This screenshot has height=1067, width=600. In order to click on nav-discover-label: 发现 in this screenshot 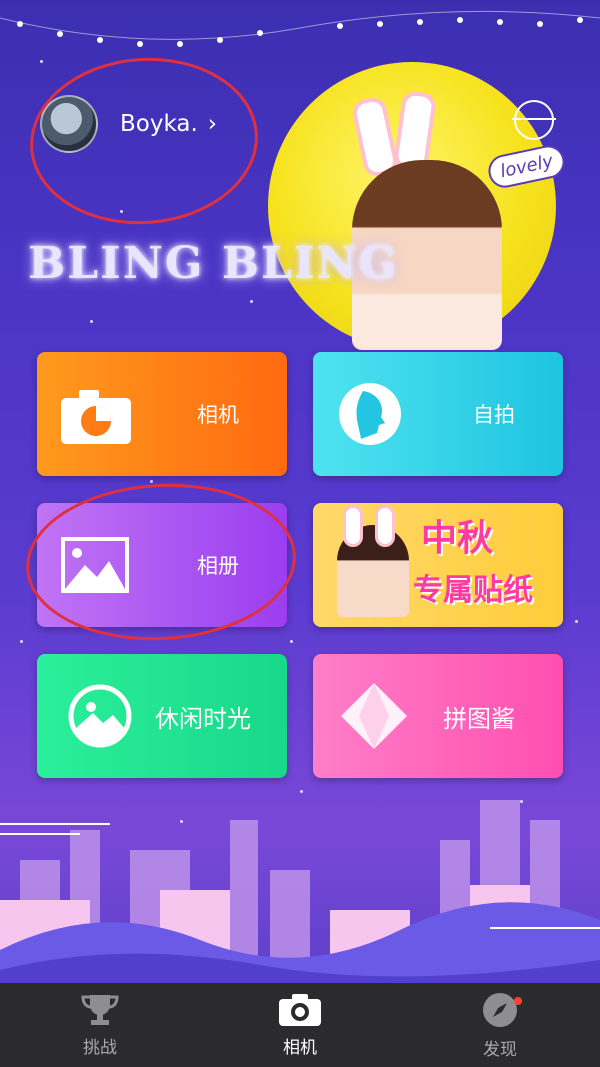, I will do `click(500, 1049)`.